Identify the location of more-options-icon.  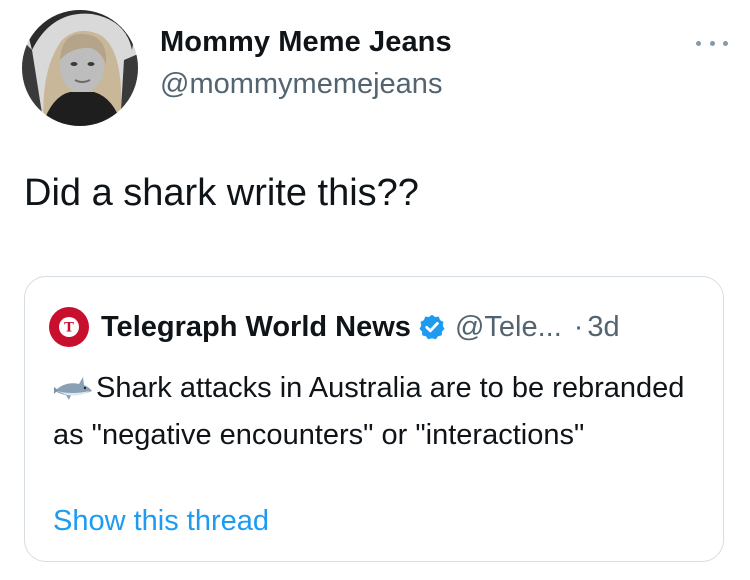
(712, 43).